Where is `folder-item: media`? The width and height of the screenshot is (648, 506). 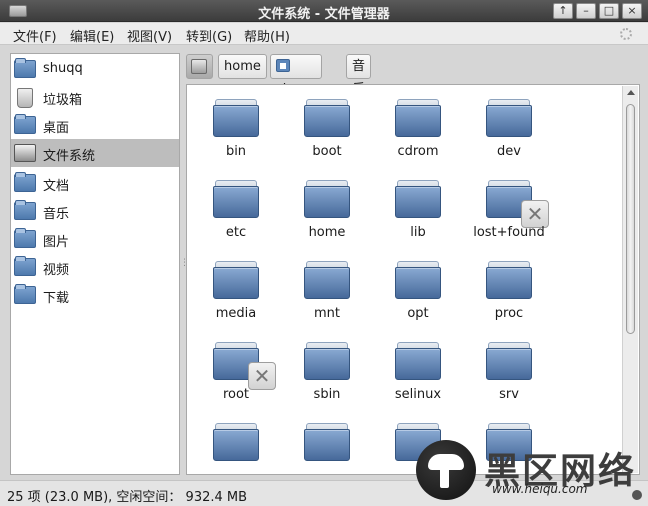 folder-item: media is located at coordinates (236, 287).